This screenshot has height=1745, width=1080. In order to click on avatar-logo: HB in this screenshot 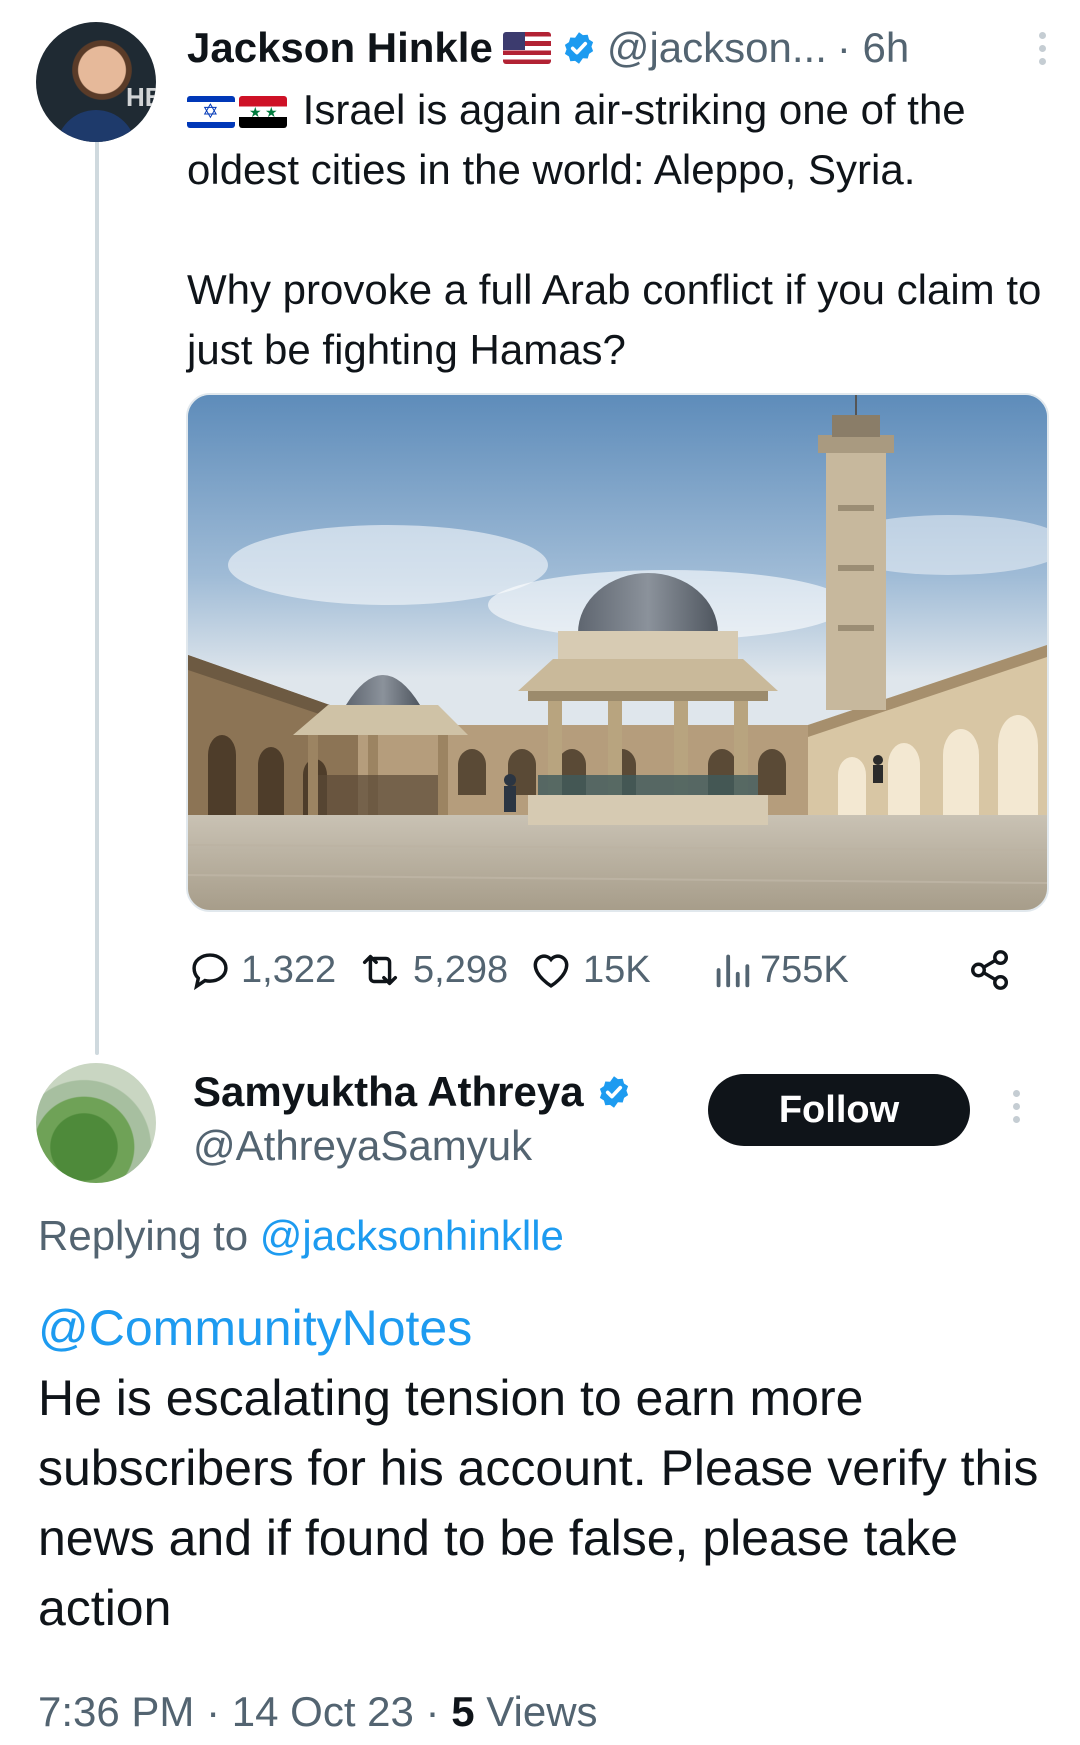, I will do `click(141, 97)`.